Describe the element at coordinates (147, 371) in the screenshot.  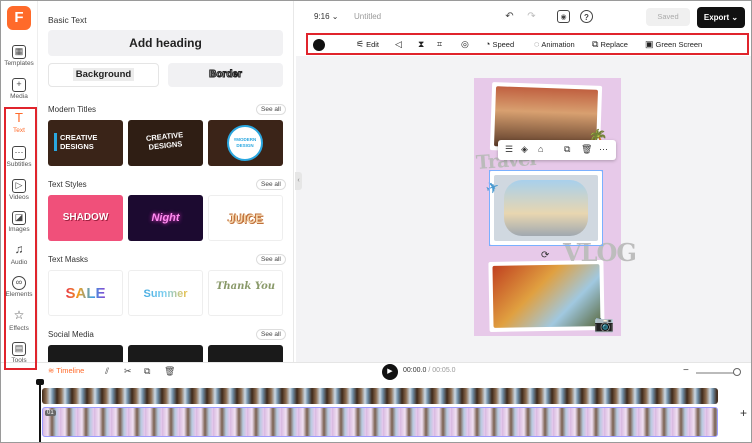
I see `duplicate-clip-icon: ⧉` at that location.